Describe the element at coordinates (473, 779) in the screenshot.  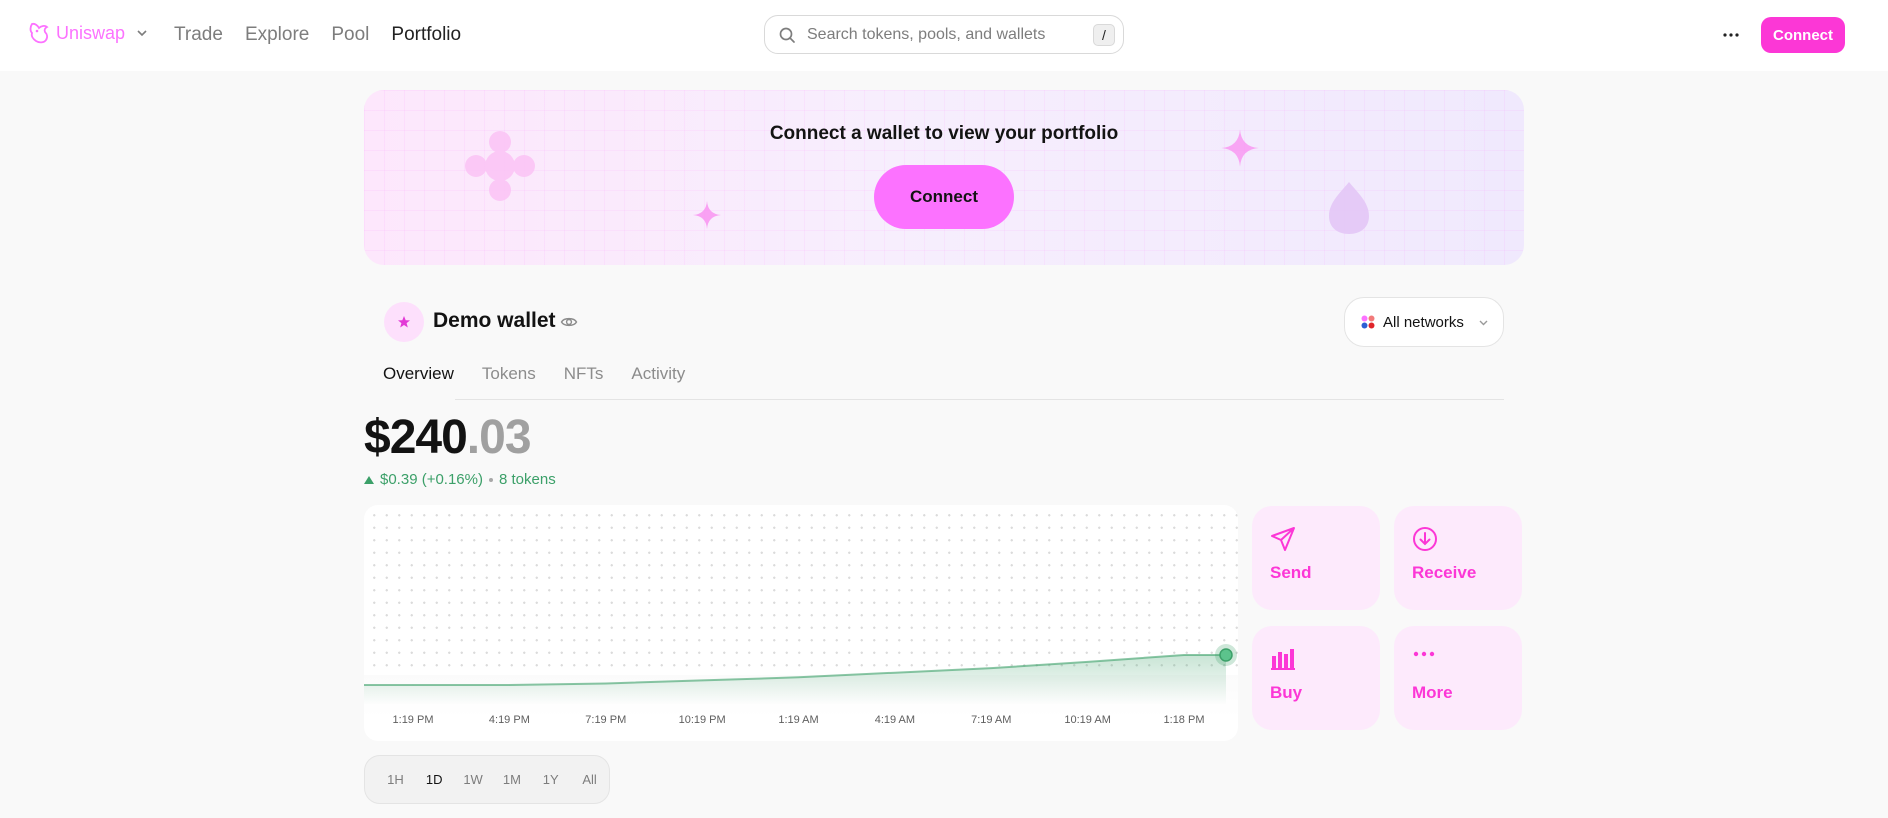
I see `range-1w: 1W` at that location.